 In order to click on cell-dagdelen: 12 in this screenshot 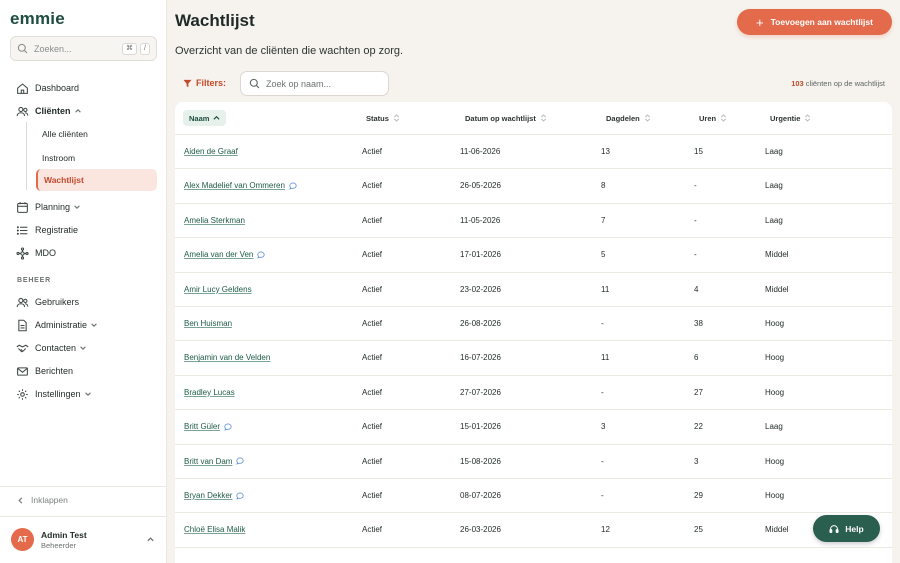, I will do `click(605, 529)`.